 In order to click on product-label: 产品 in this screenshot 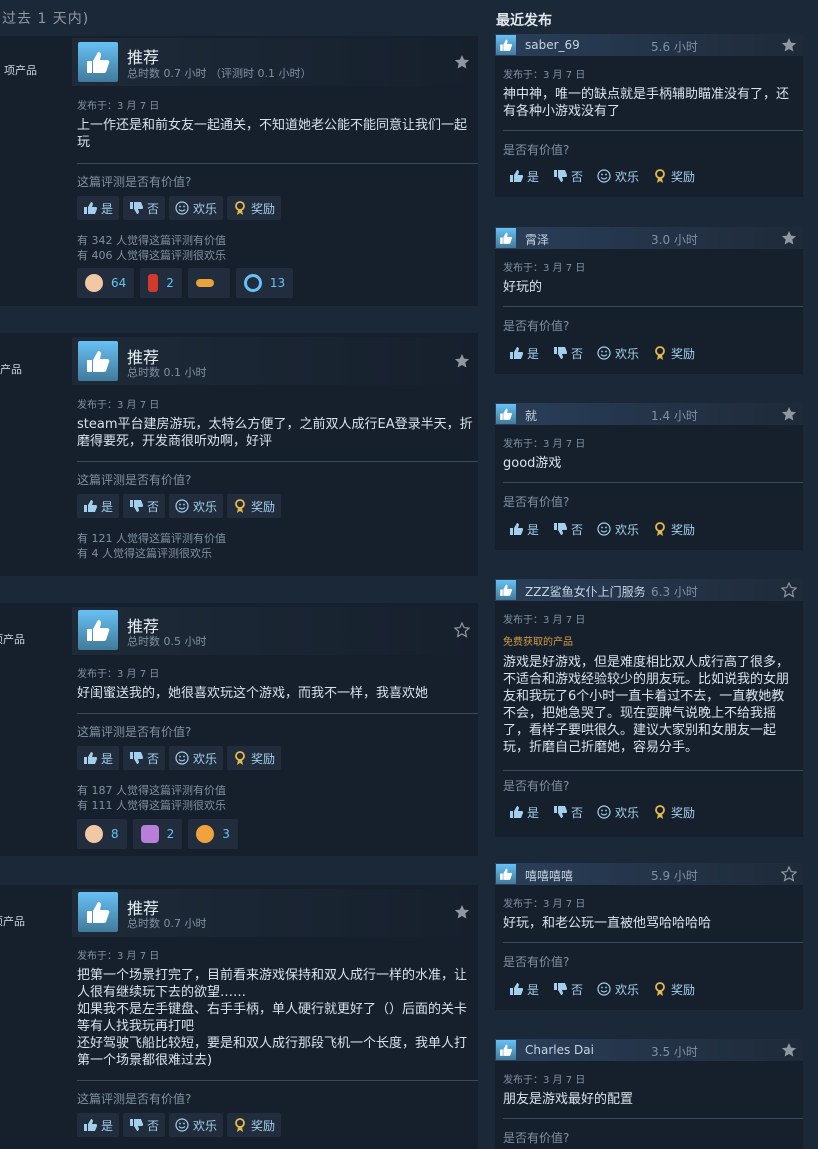, I will do `click(11, 369)`.